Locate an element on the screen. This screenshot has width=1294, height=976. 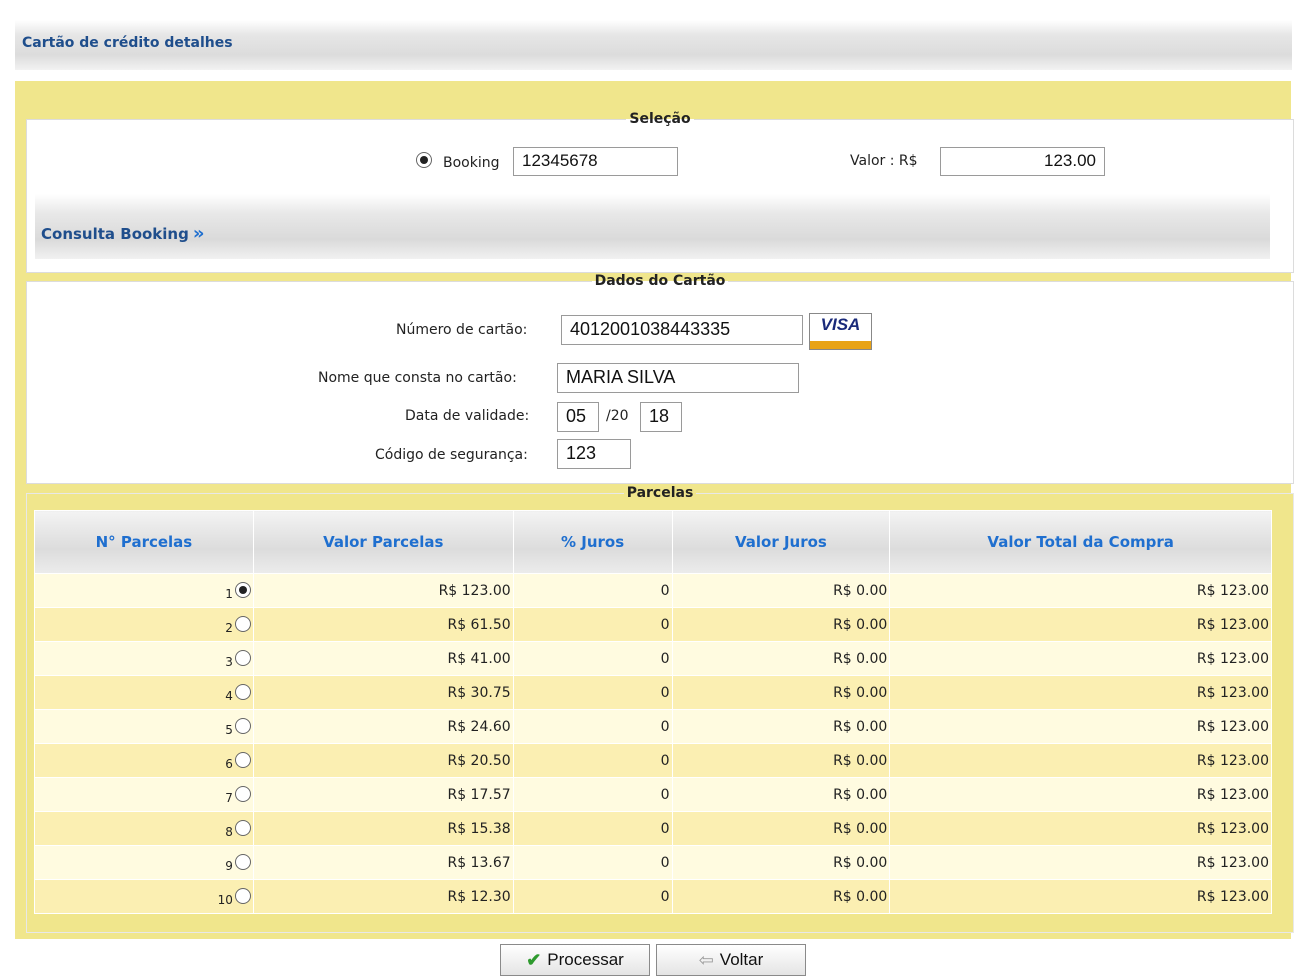
parcela-num: 8 is located at coordinates (229, 832).